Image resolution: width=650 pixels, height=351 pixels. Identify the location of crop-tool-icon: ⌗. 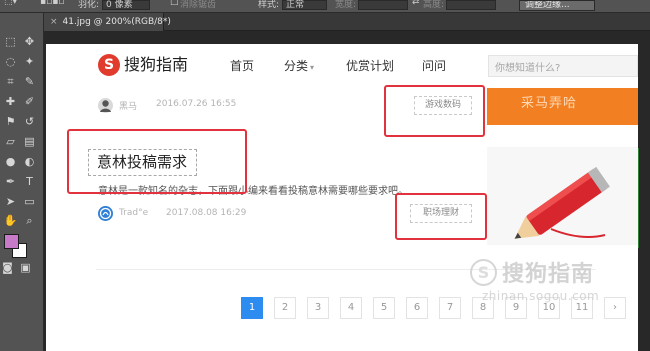
(10, 81).